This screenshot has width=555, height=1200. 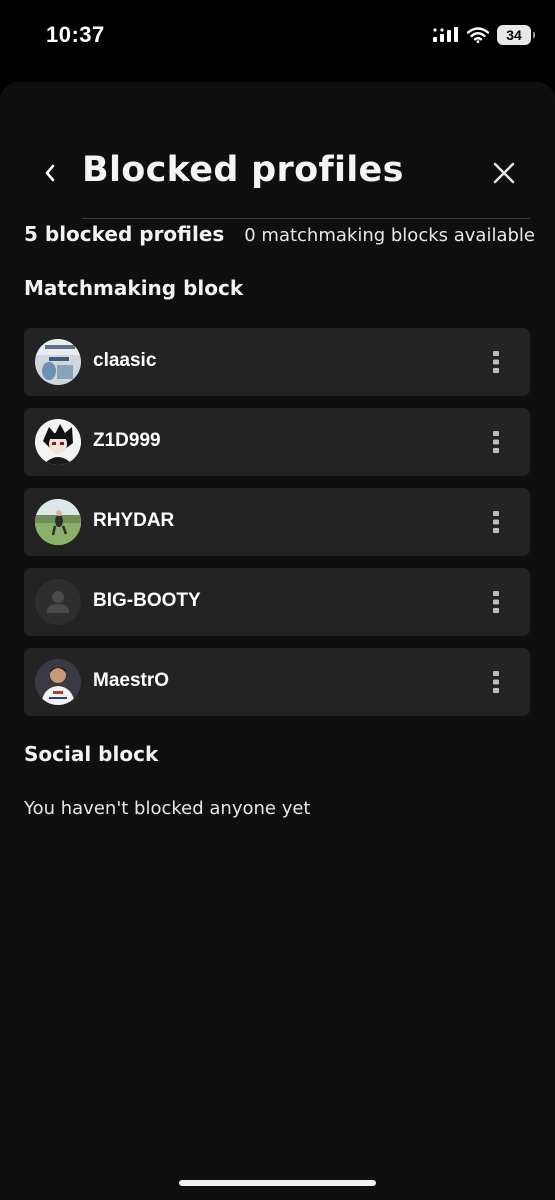 What do you see at coordinates (277, 522) in the screenshot?
I see `list-item: RHYDAR` at bounding box center [277, 522].